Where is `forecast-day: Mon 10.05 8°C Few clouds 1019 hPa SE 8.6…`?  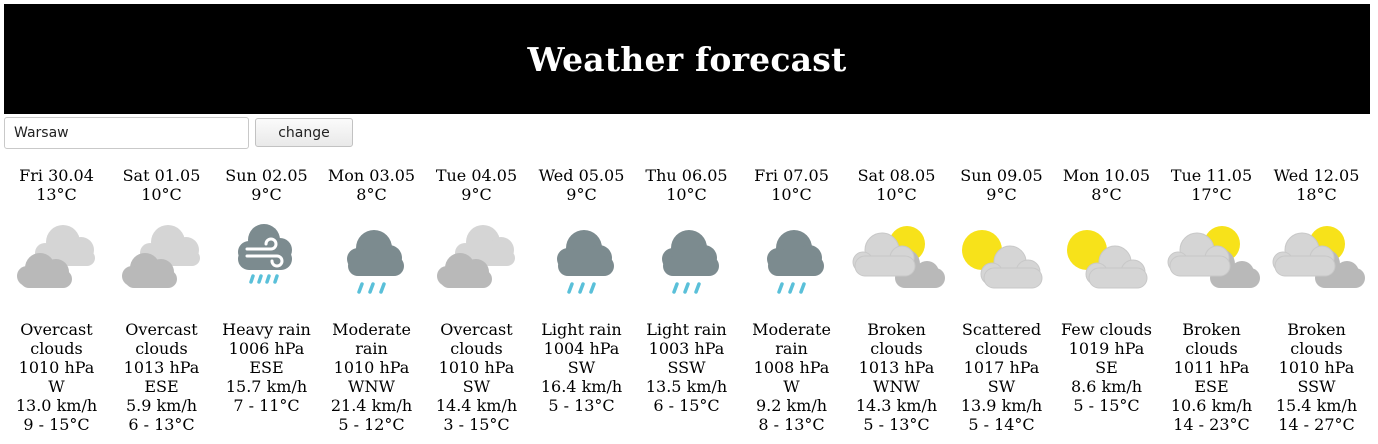 forecast-day: Mon 10.05 8°C Few clouds 1019 hPa SE 8.6… is located at coordinates (1106, 301).